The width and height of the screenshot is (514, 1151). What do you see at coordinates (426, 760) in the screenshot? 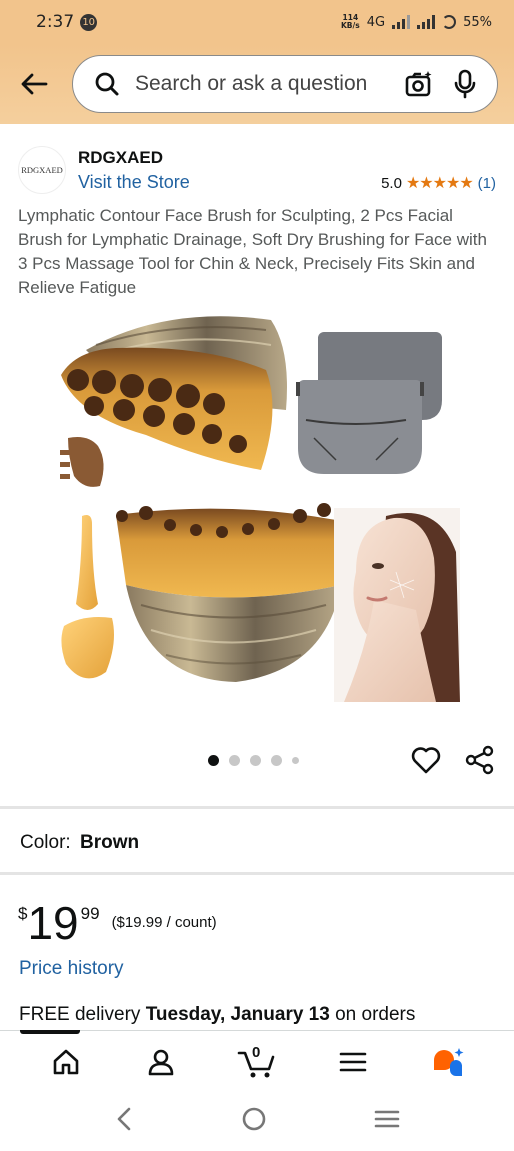
I see `wishlist-heart-icon` at bounding box center [426, 760].